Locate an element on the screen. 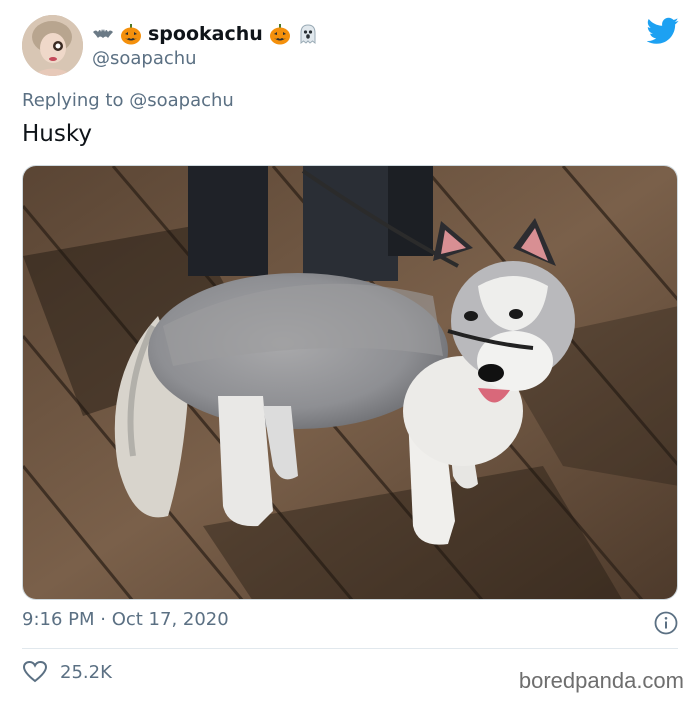  source-watermark: boredpanda.com is located at coordinates (601, 680).